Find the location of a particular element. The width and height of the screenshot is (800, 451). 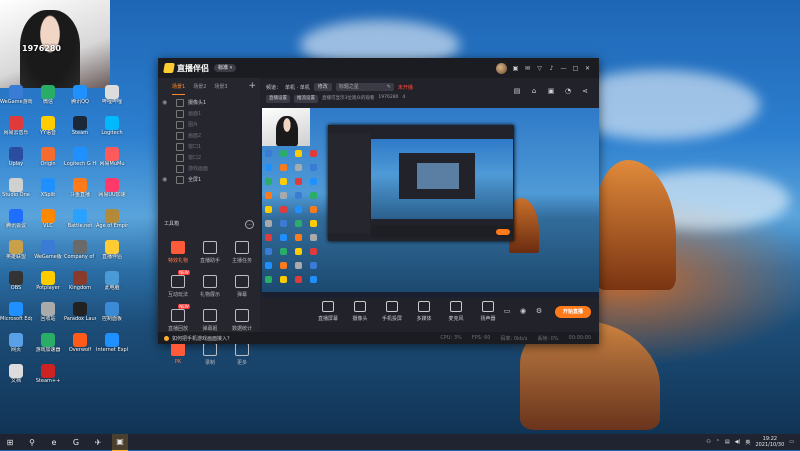

chevron-up-icon: ⌃ is located at coordinates (718, 442).